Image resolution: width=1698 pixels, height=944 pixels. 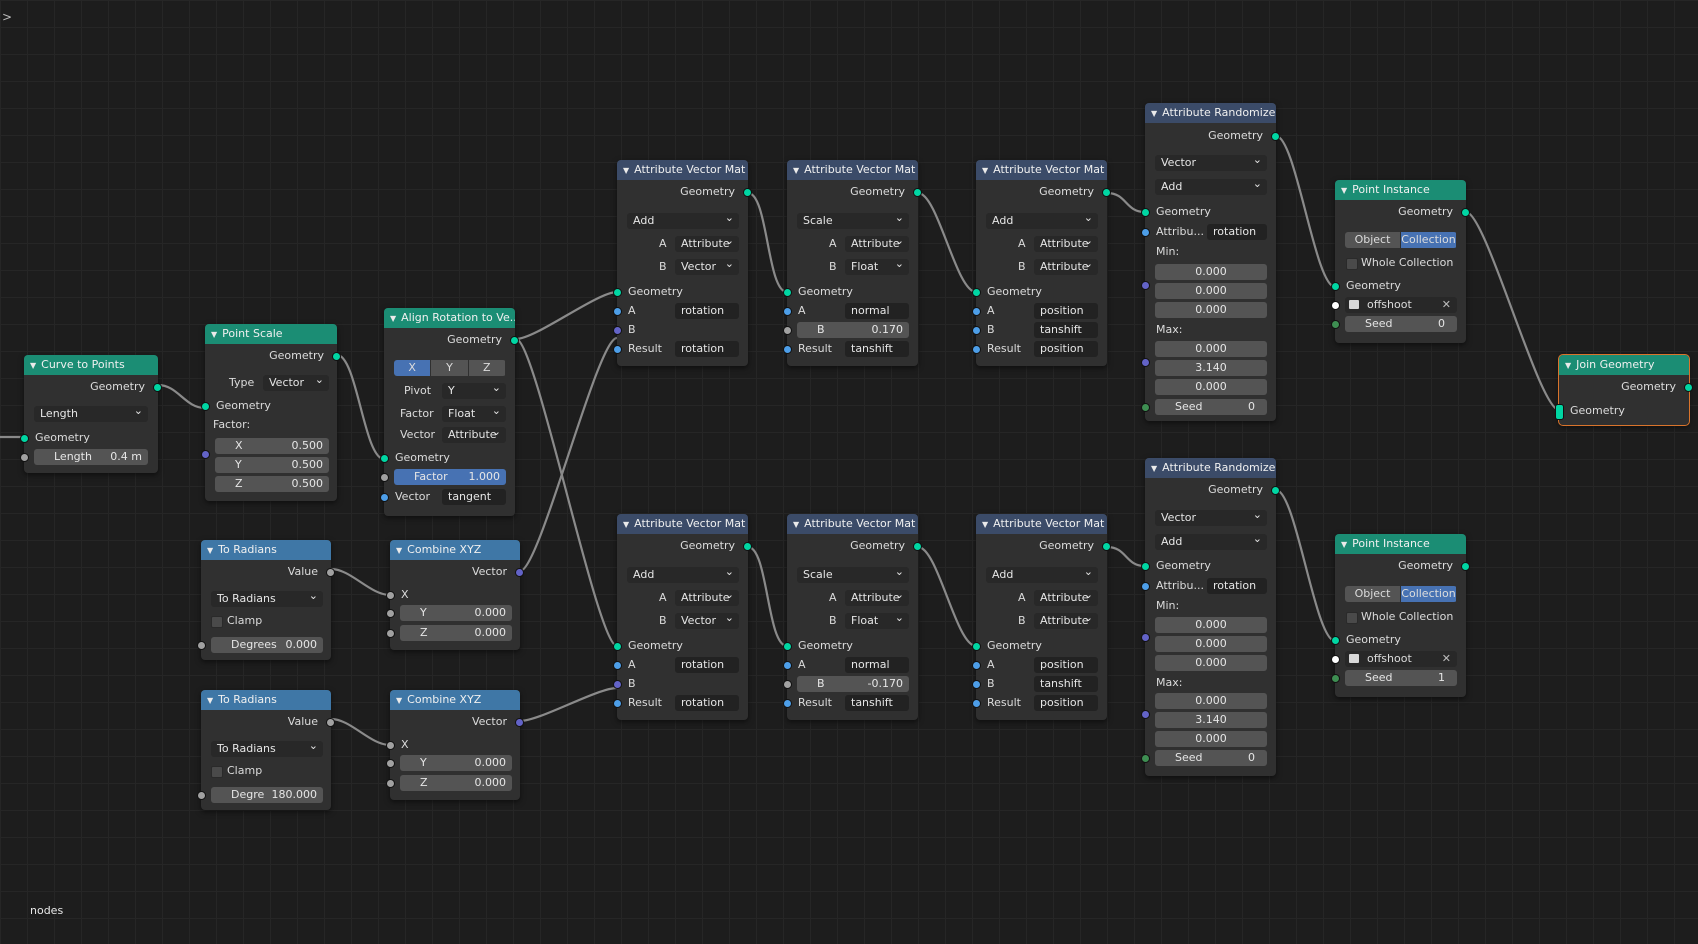 I want to click on instance-type-selector: Object Collection, so click(x=1401, y=240).